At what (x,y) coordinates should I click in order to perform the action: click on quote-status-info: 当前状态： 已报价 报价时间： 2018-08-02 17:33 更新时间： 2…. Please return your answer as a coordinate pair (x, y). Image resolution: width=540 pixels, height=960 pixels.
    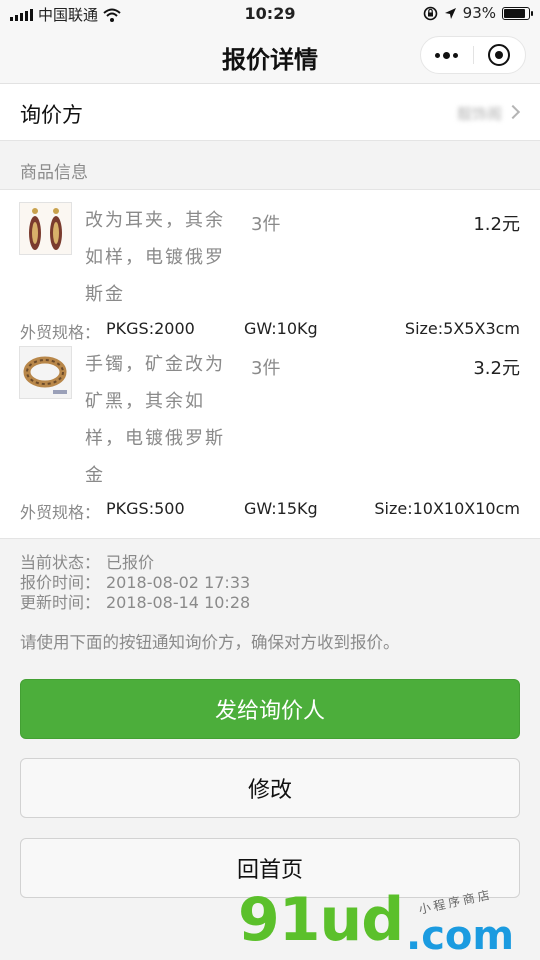
    Looking at the image, I should click on (135, 583).